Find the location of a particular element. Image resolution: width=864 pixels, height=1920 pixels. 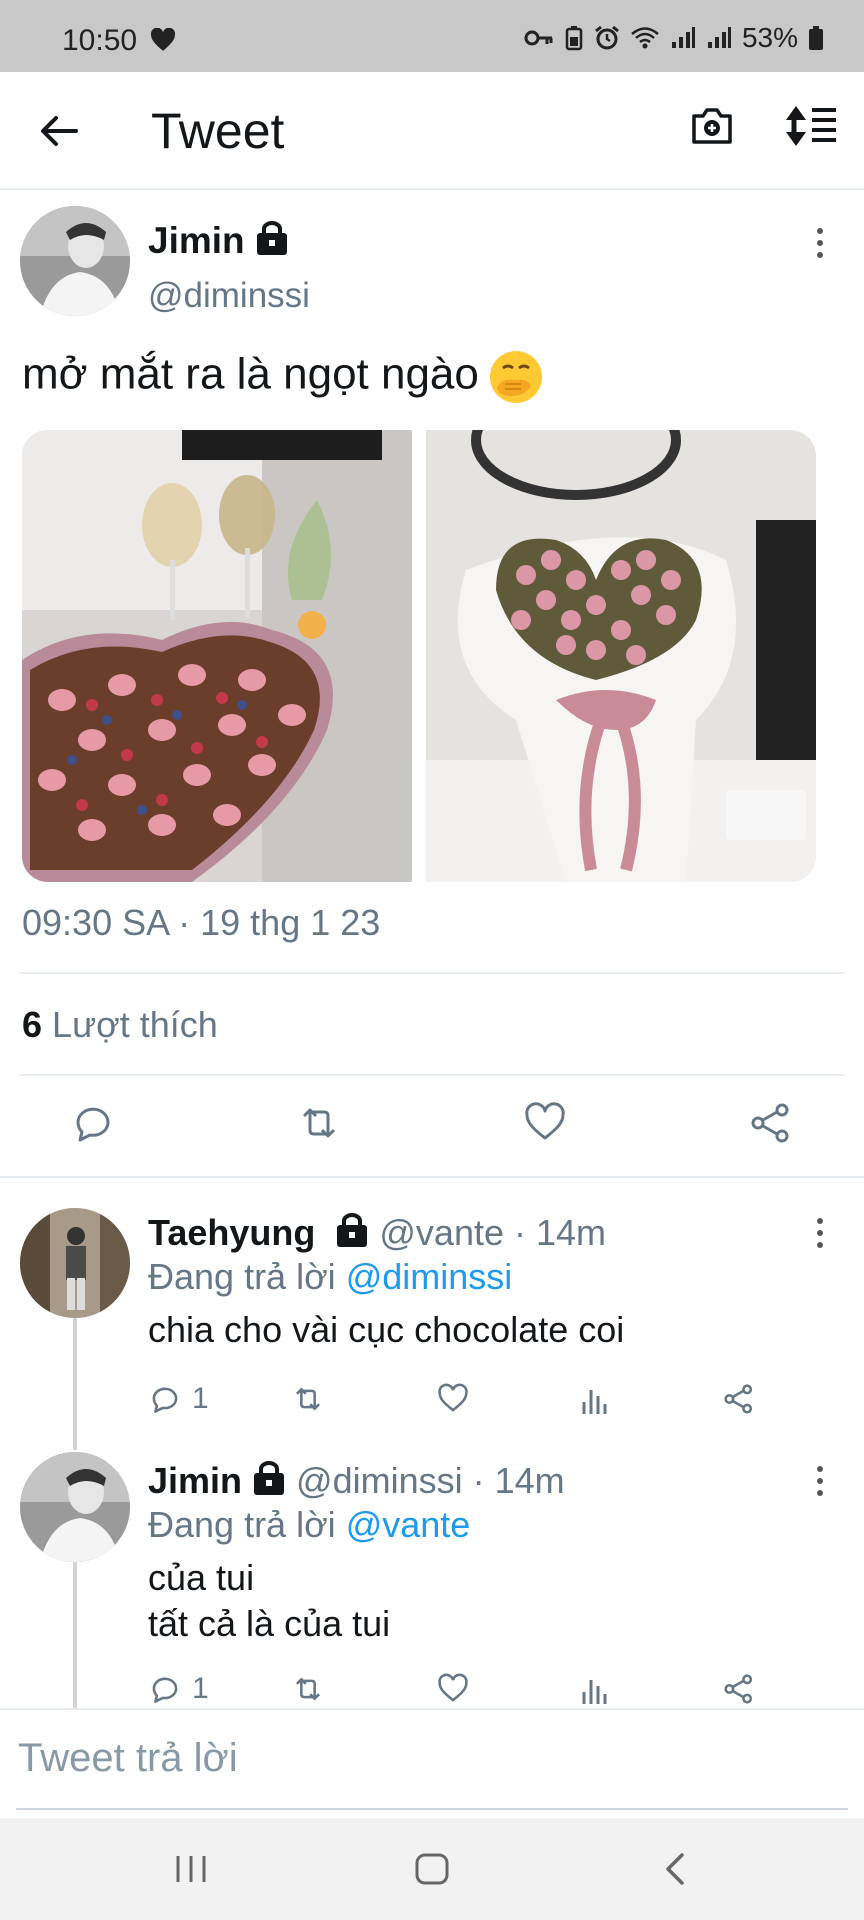

wifi-icon is located at coordinates (645, 38).